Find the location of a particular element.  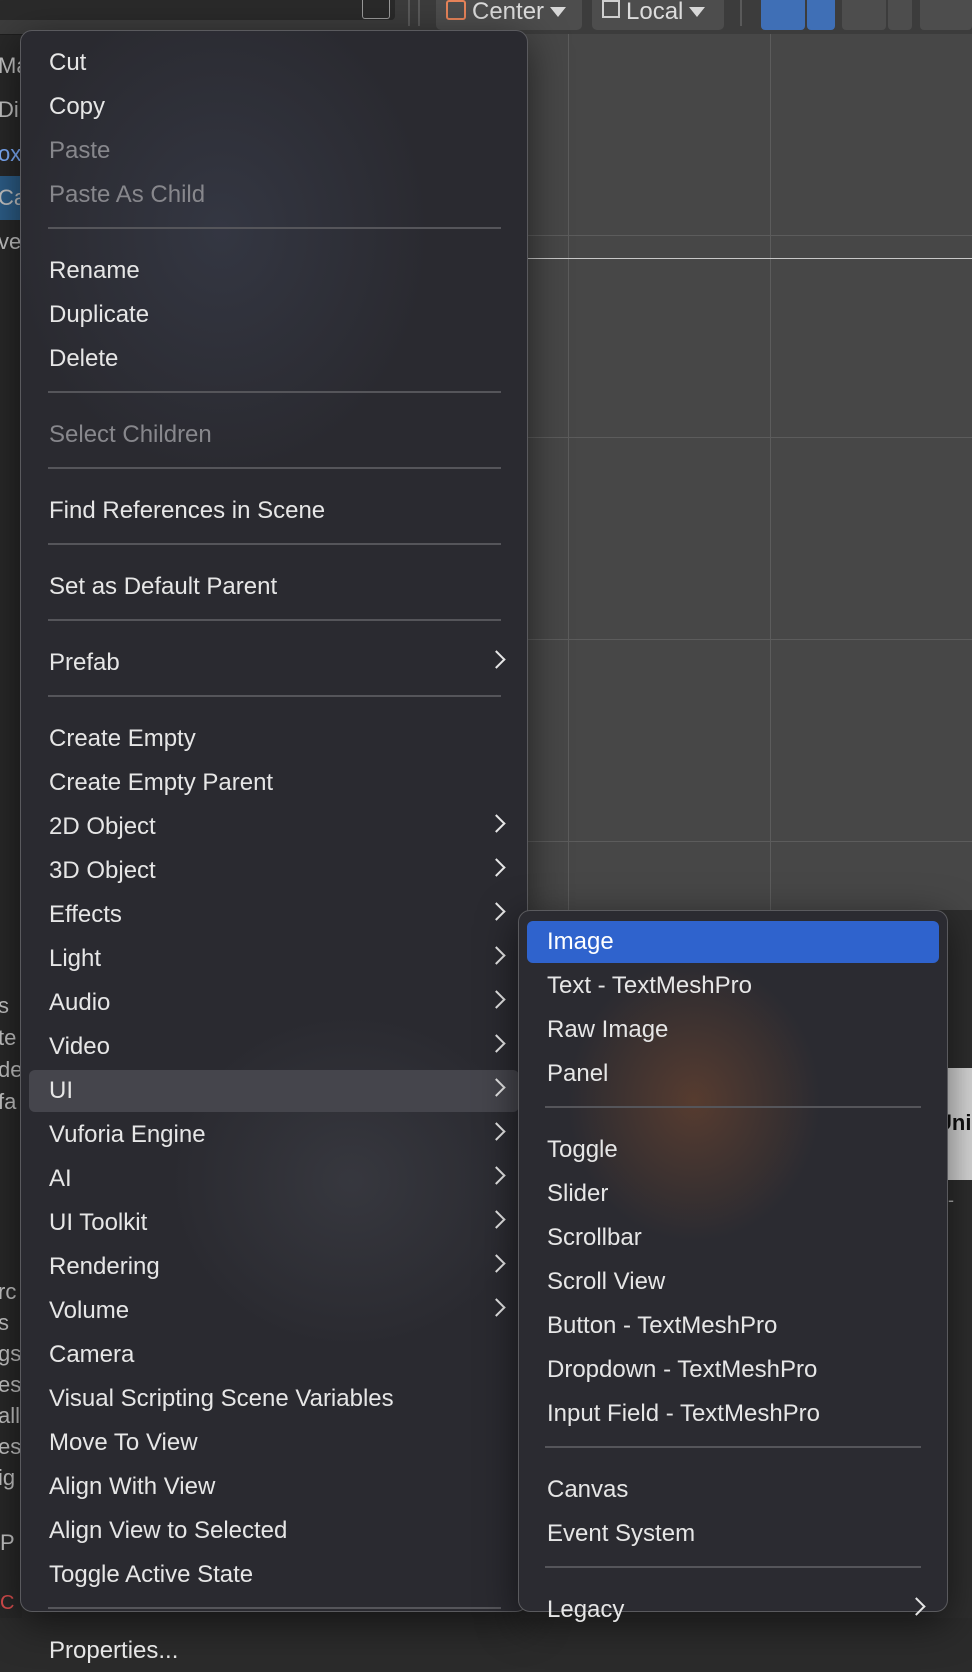

grid-snap-icon is located at coordinates (783, 15).